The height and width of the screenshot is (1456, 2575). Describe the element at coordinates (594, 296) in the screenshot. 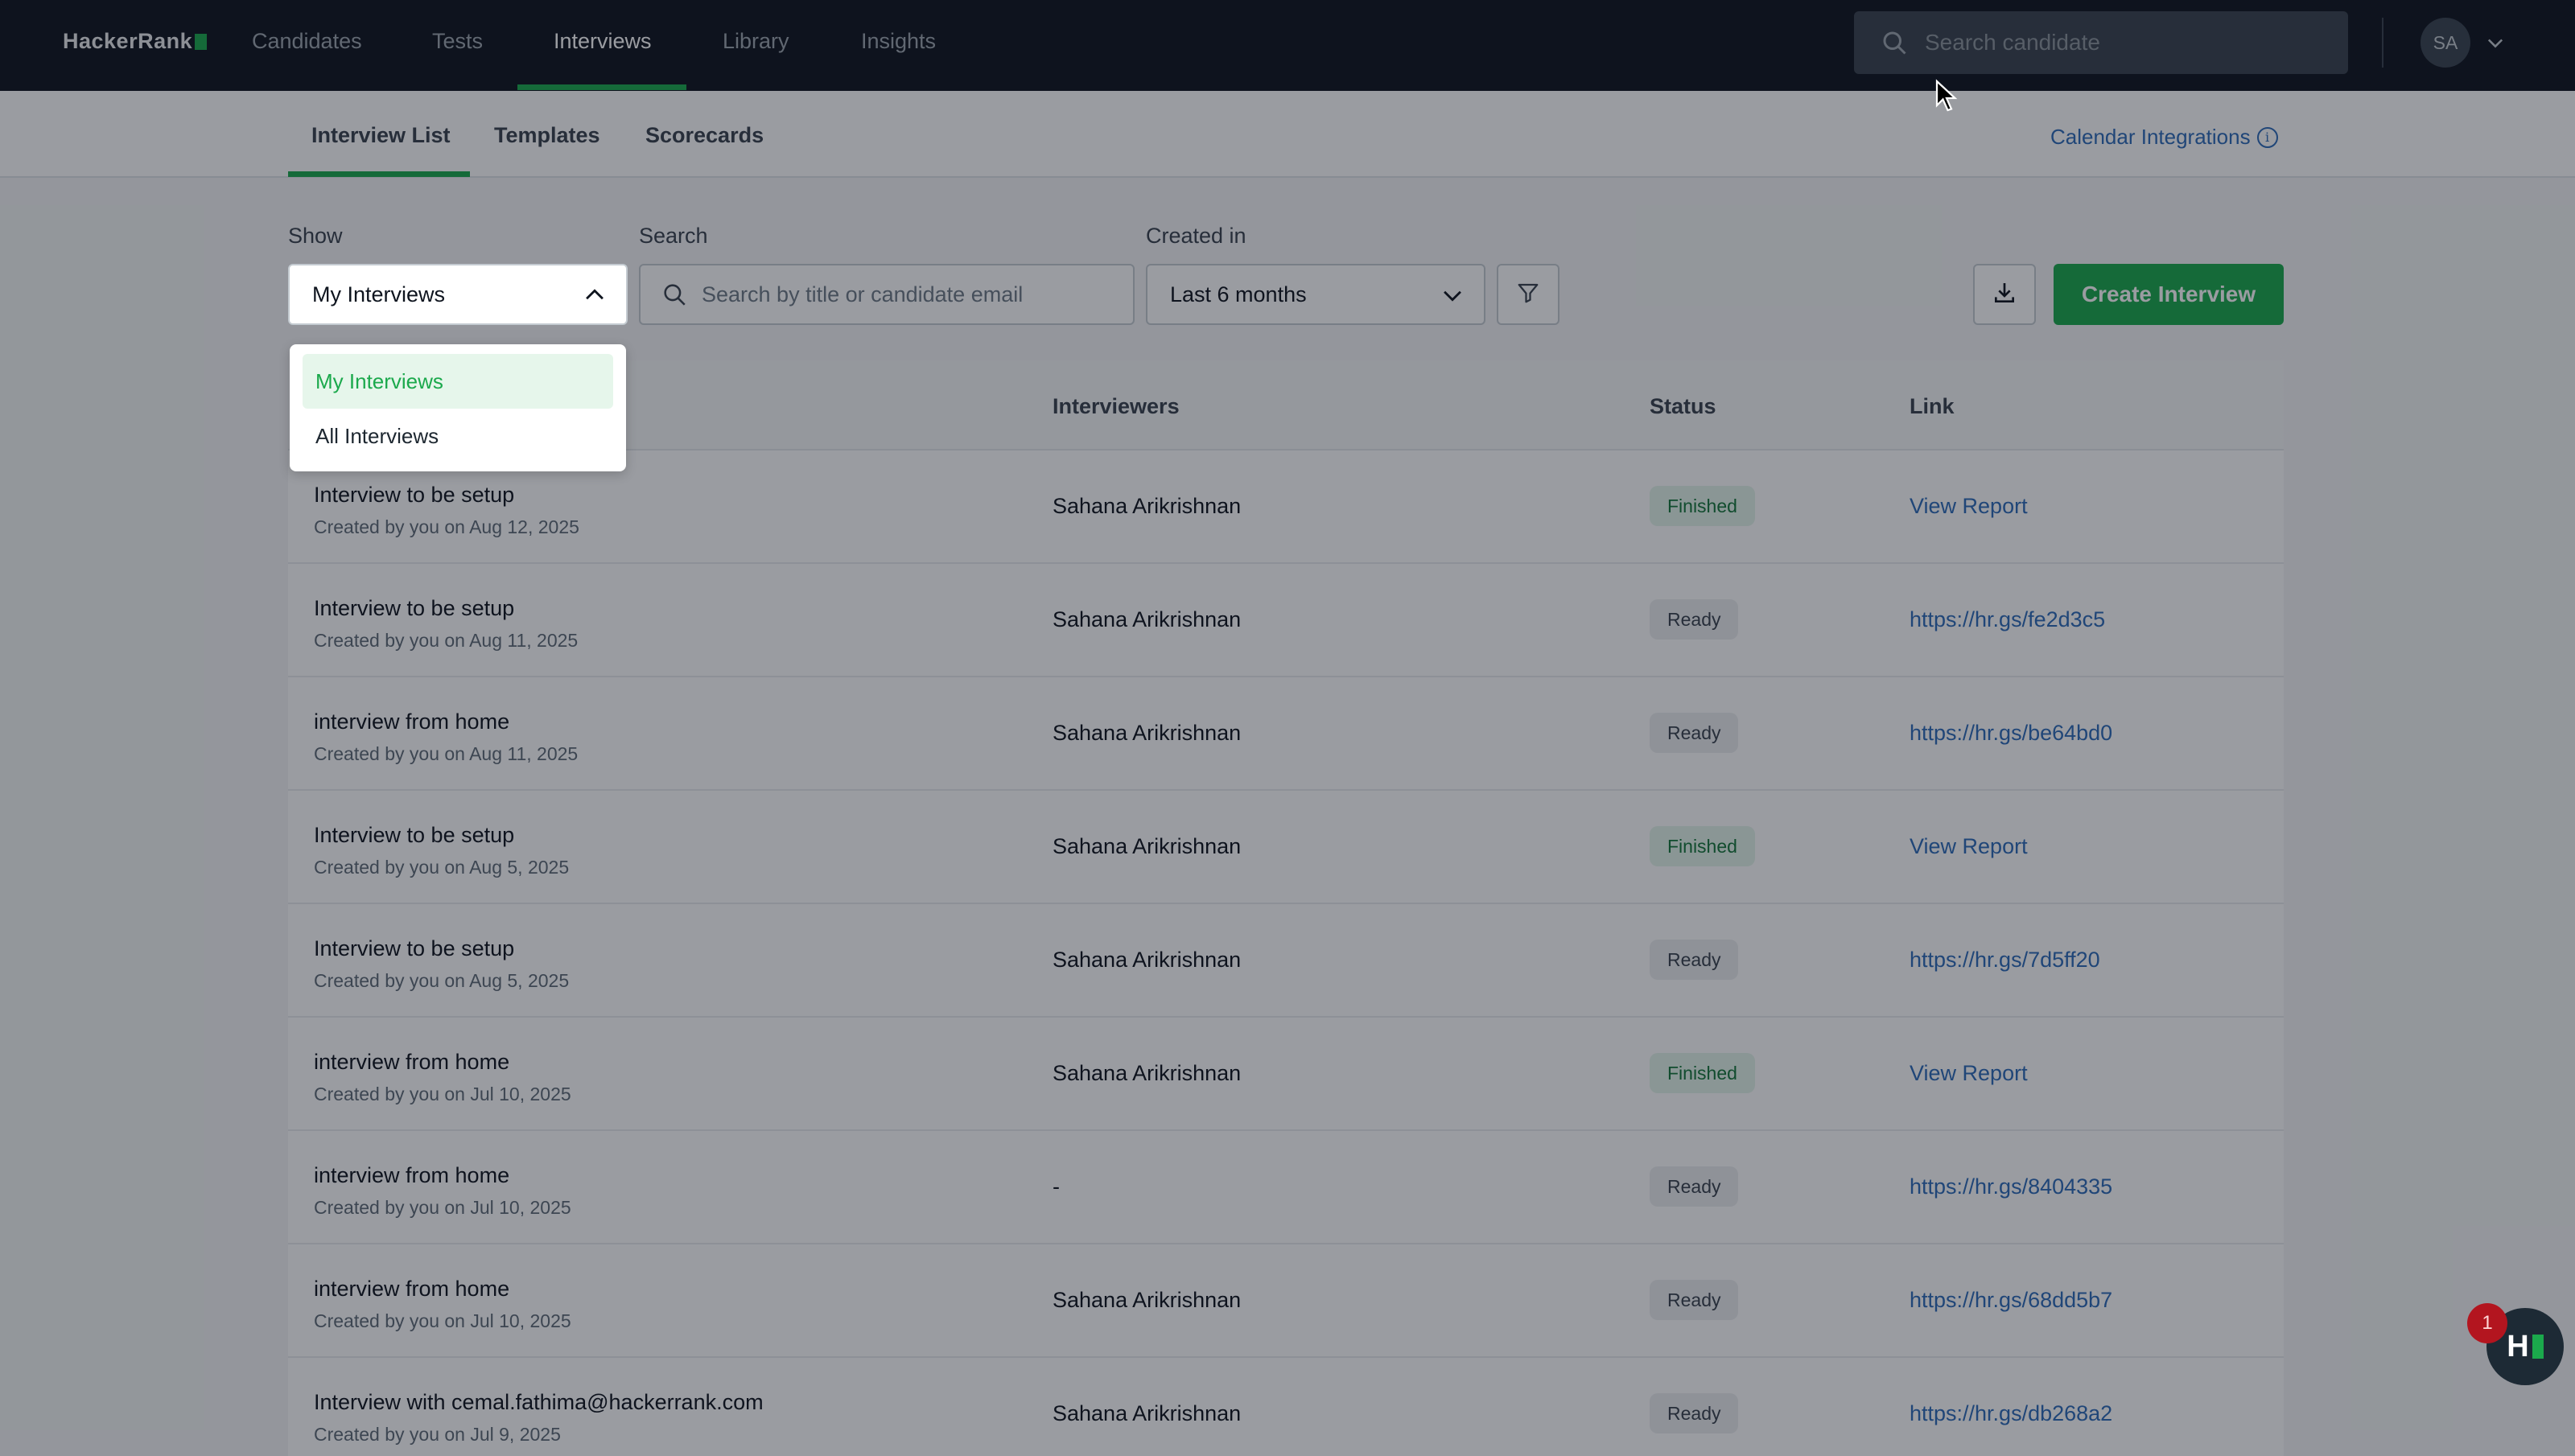

I see `chevron-up-icon` at that location.